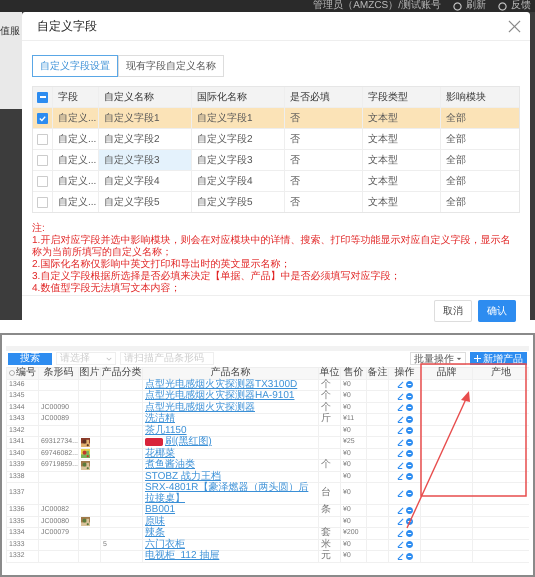 The height and width of the screenshot is (577, 535). I want to click on column-header: 影响模块, so click(466, 97).